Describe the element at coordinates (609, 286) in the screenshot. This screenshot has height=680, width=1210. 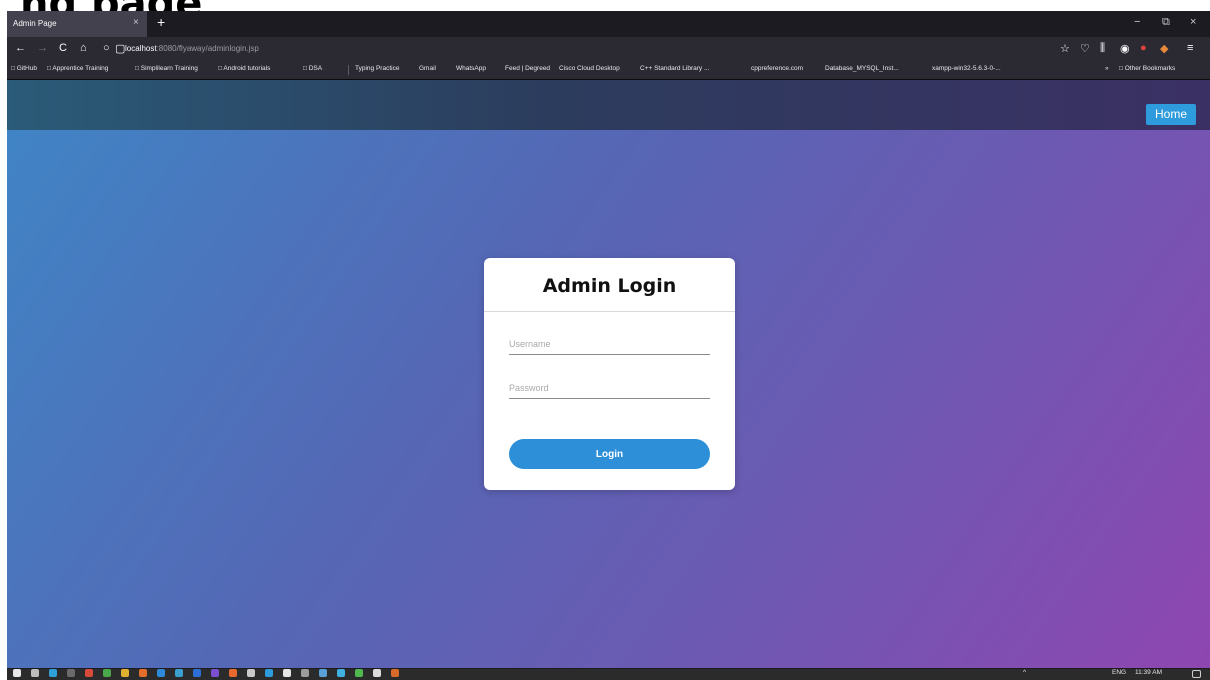
I see `login-title: Admin Login` at that location.